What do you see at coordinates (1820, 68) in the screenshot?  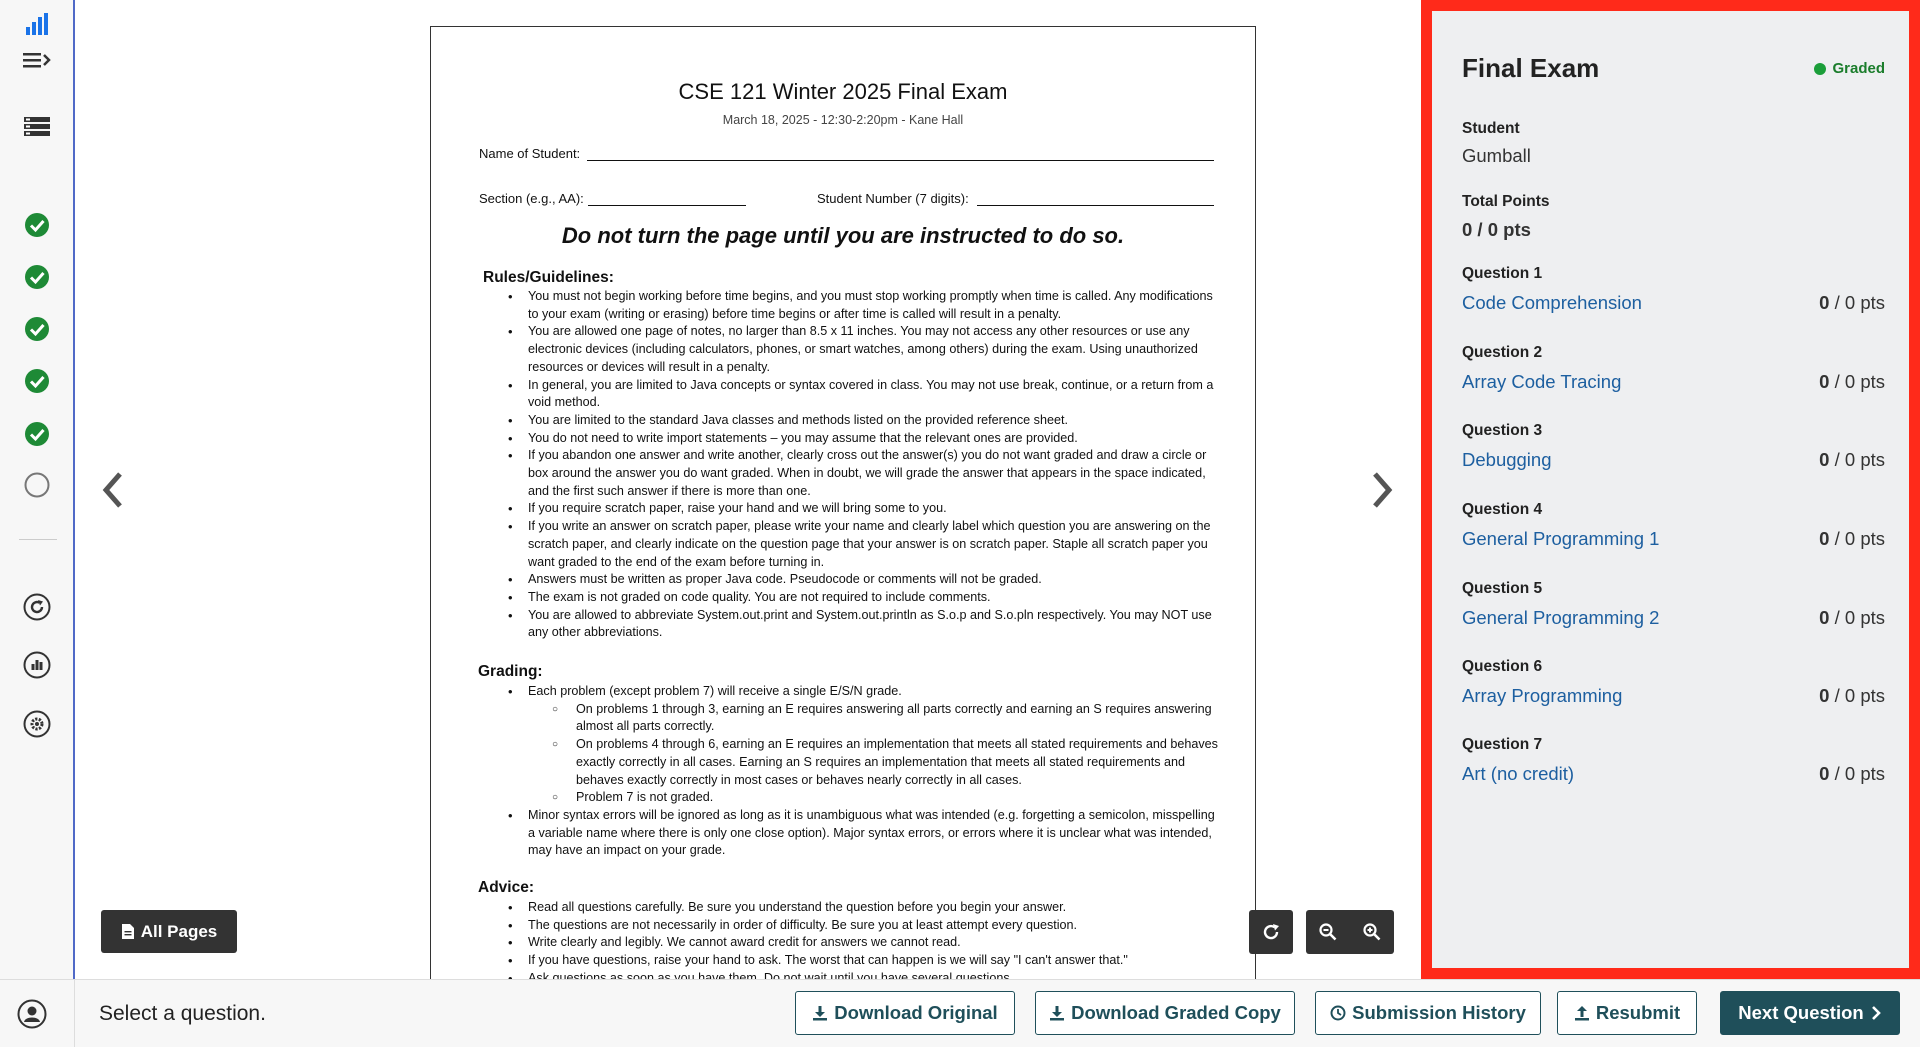 I see `status-dot-icon` at bounding box center [1820, 68].